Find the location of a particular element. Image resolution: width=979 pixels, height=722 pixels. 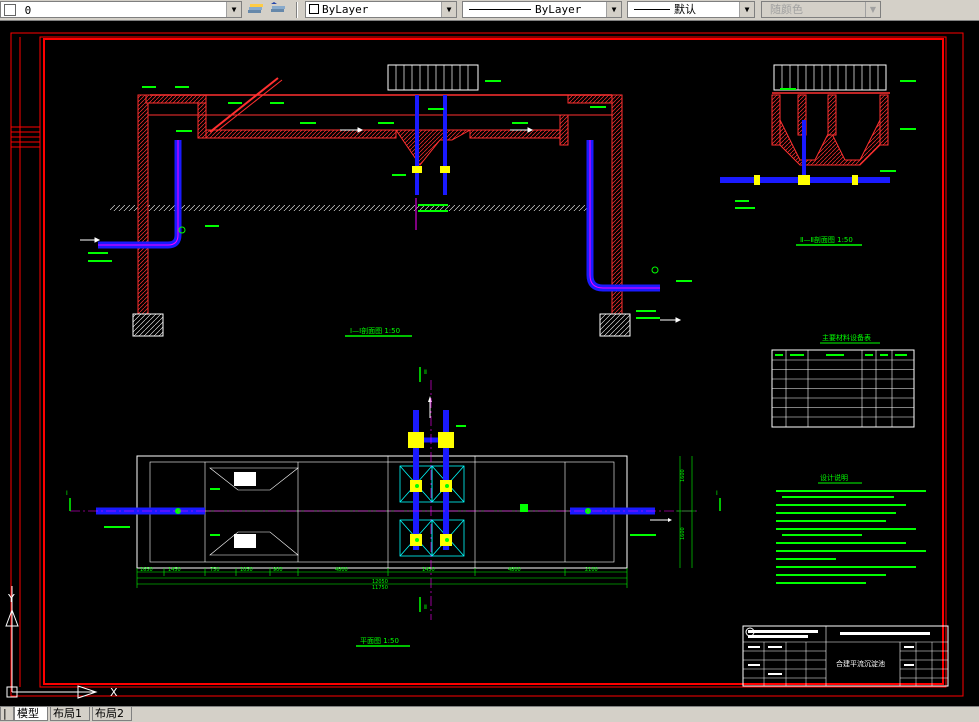

dim-segment-6: 1450 is located at coordinates (428, 570).